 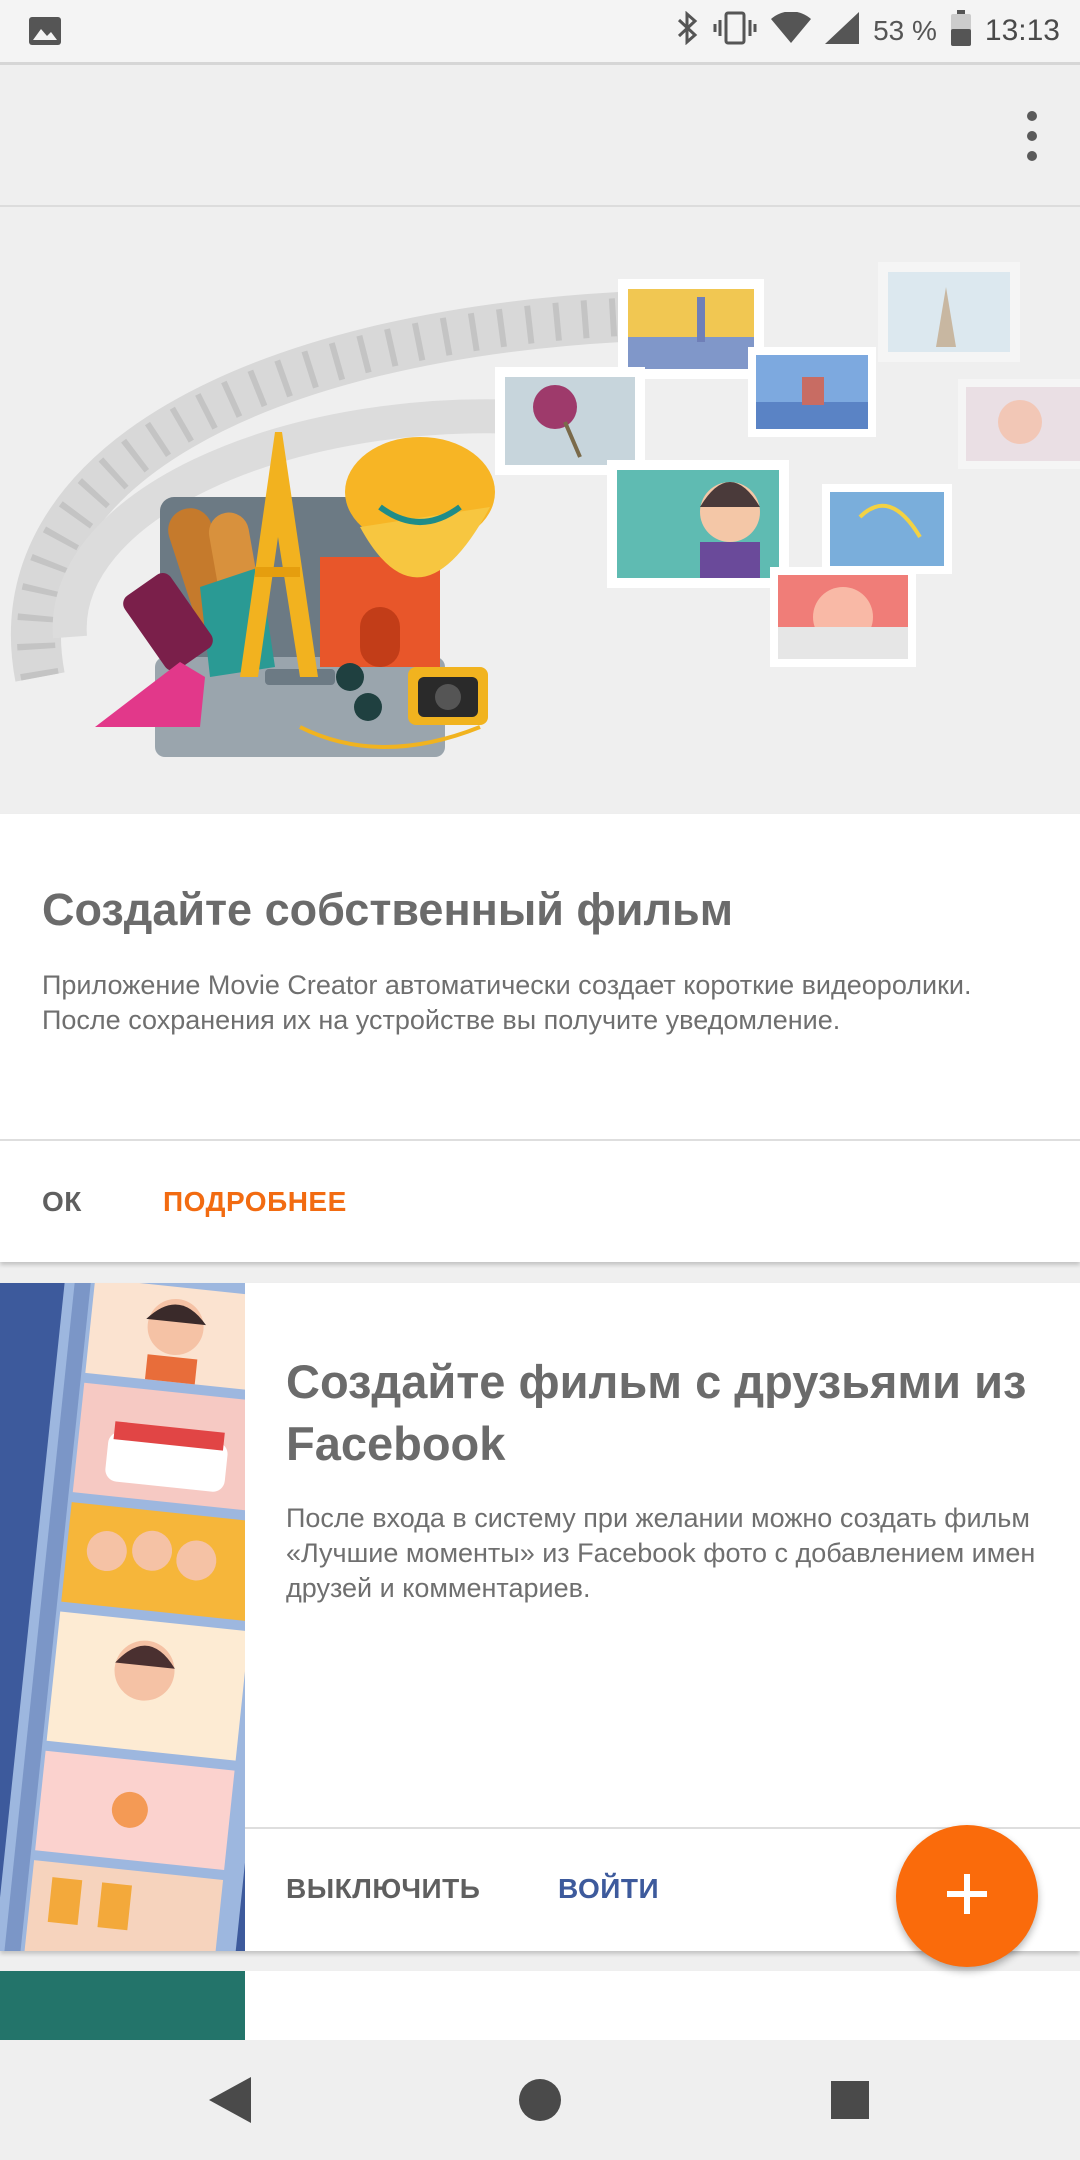 What do you see at coordinates (842, 31) in the screenshot?
I see `signal-icon` at bounding box center [842, 31].